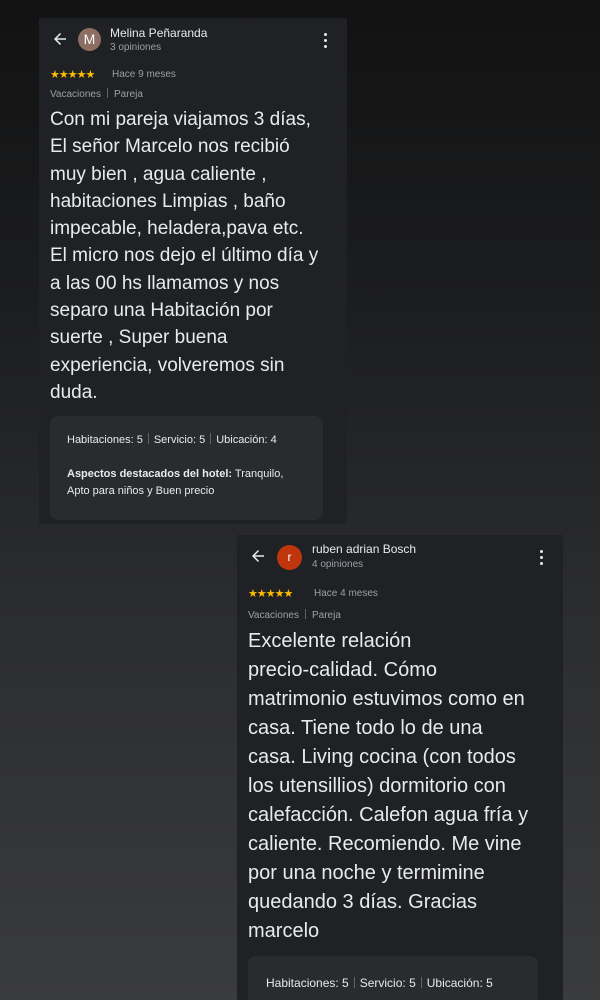  Describe the element at coordinates (136, 47) in the screenshot. I see `review-count: 3 opiniones` at that location.